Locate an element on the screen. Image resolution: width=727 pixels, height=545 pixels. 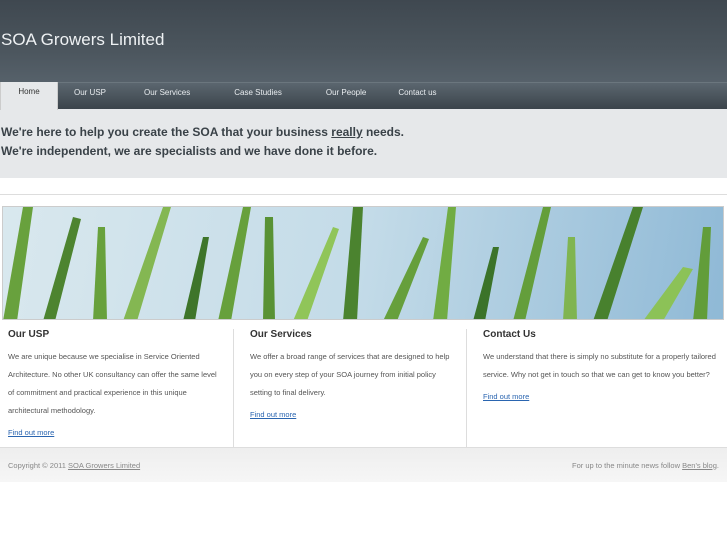
period: . is located at coordinates (717, 465).